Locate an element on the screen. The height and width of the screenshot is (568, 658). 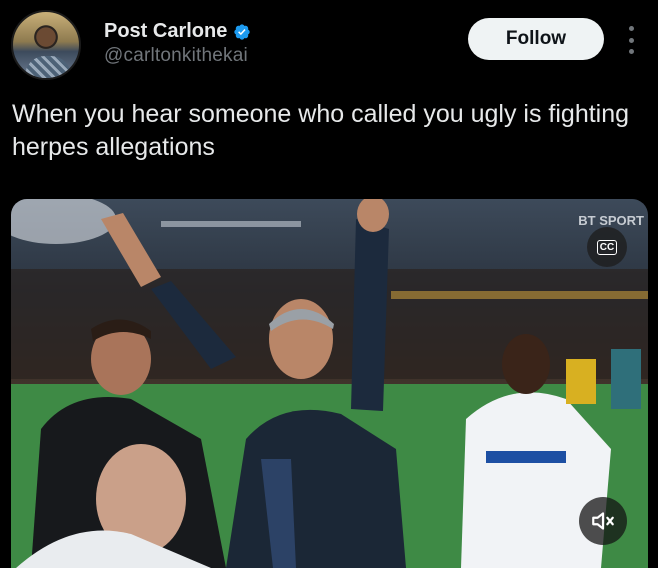
author-handle: @carltonkithekai is located at coordinates (176, 56).